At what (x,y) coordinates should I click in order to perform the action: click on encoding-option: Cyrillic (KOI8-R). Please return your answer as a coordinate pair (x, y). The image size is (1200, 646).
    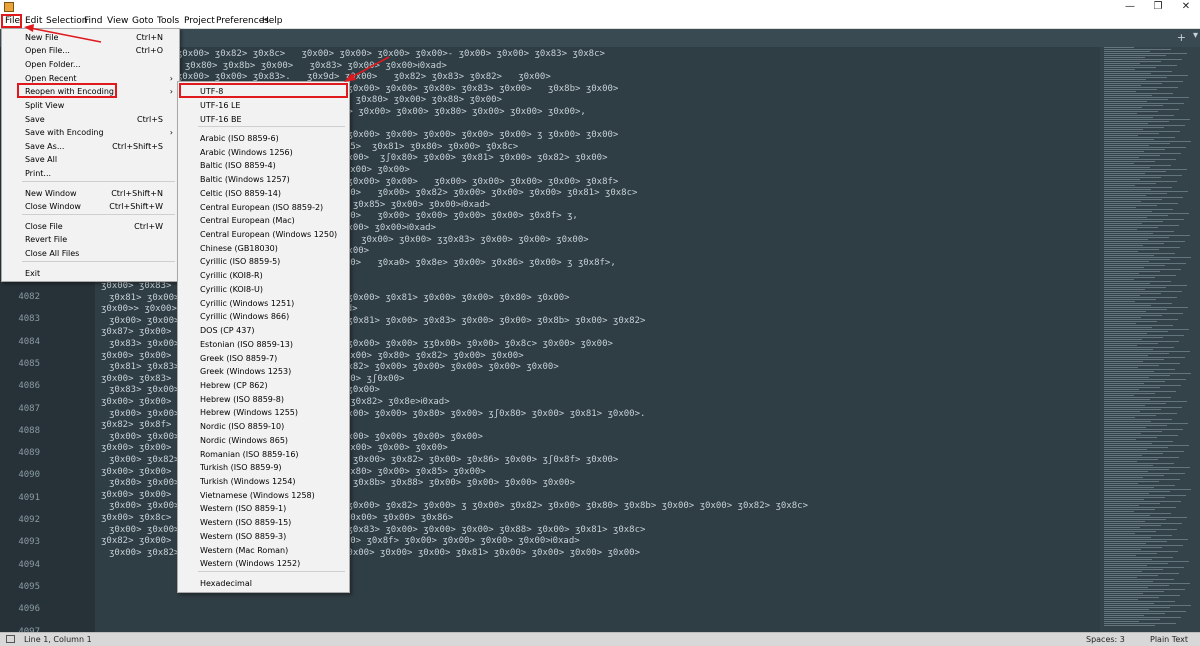
    Looking at the image, I should click on (263, 275).